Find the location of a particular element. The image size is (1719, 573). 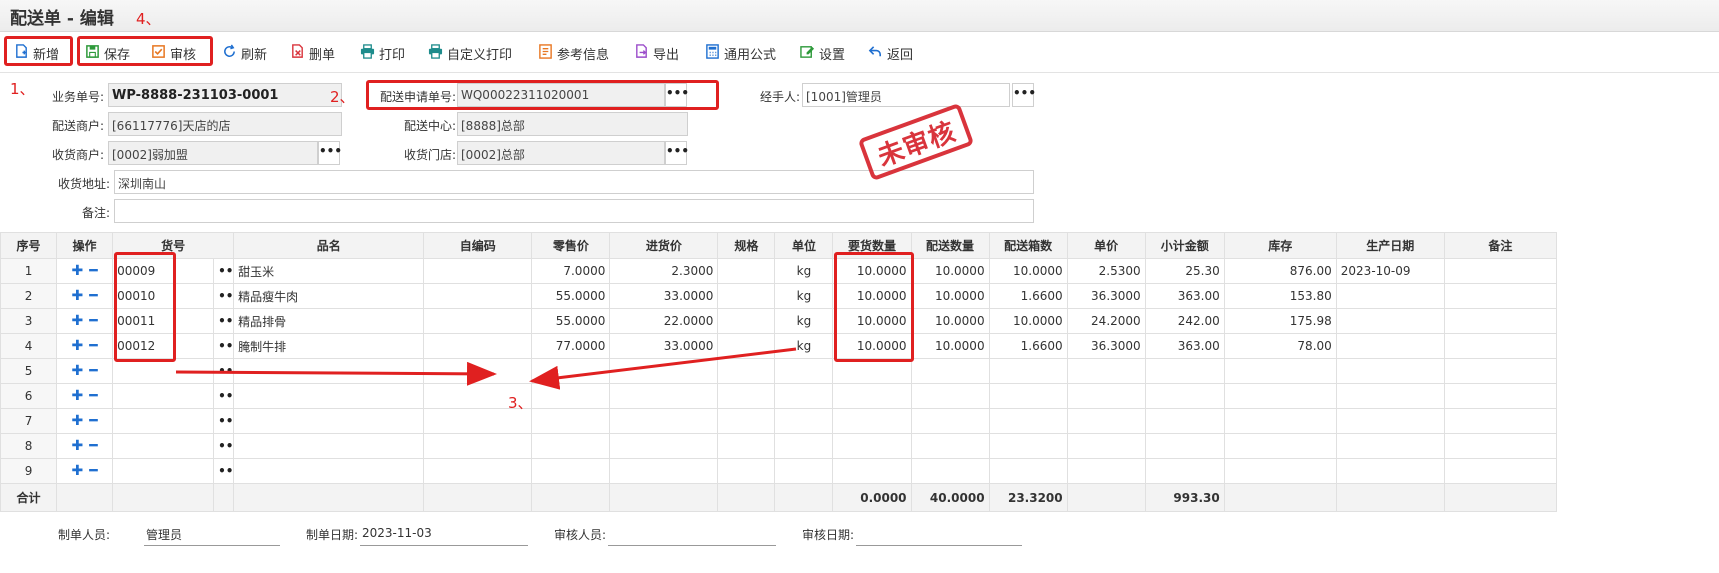

cell-price: 36.3000 is located at coordinates (1106, 346).